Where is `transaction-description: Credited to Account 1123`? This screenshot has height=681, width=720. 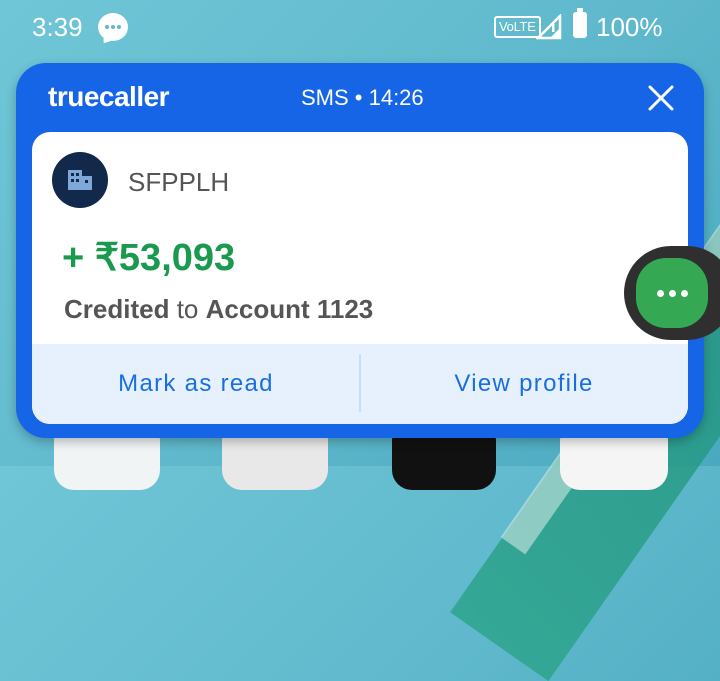 transaction-description: Credited to Account 1123 is located at coordinates (218, 309).